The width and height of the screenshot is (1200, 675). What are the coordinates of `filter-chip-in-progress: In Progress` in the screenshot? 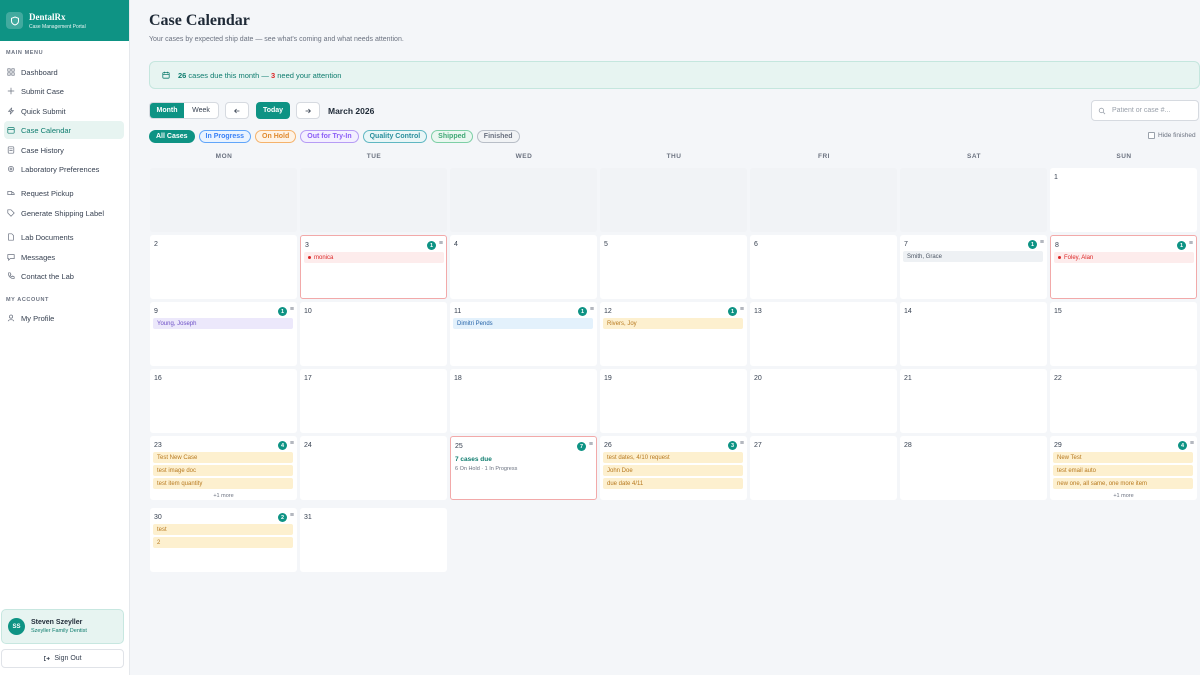 It's located at (225, 136).